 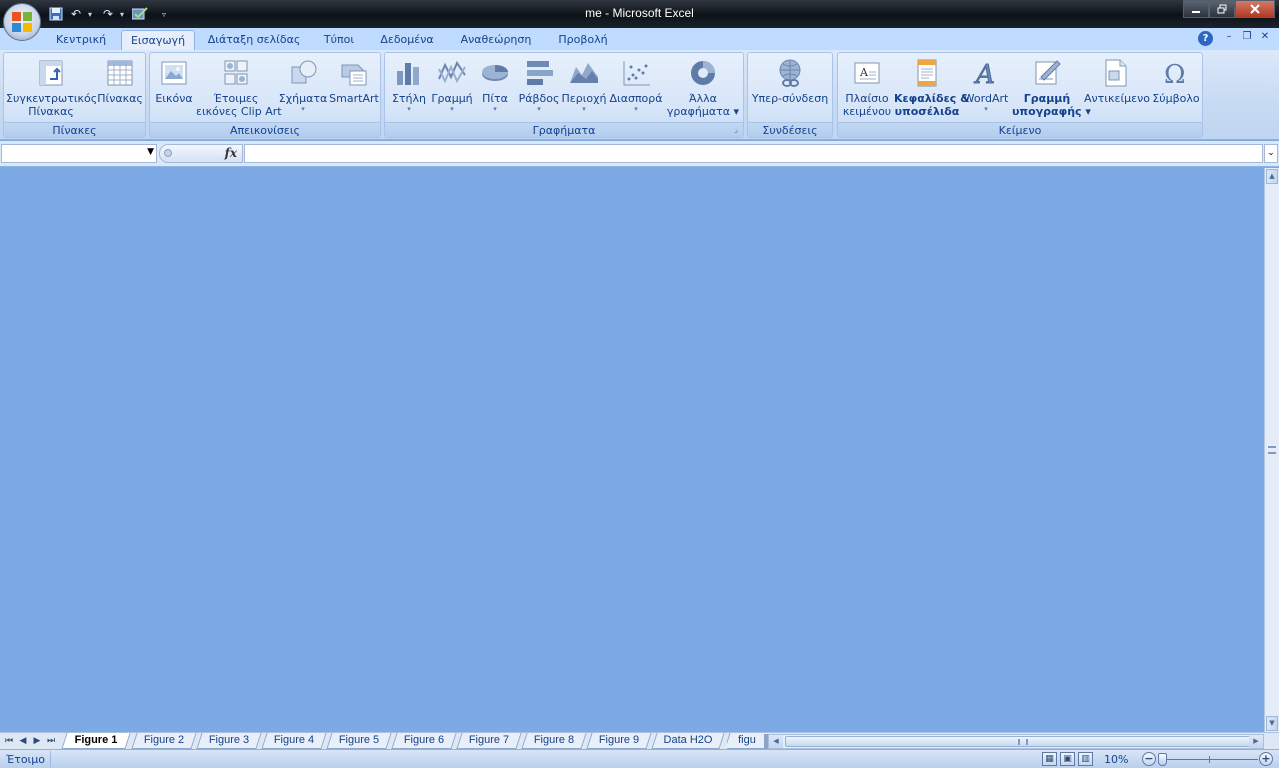 I want to click on sheet-tab: Figure 8, so click(x=554, y=741).